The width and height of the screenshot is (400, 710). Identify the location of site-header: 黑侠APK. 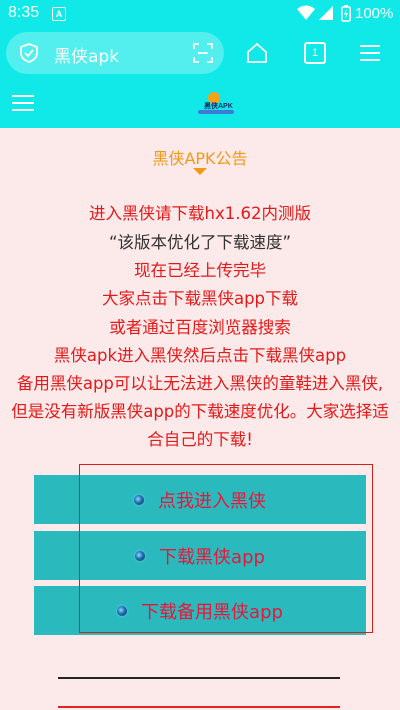
(200, 104).